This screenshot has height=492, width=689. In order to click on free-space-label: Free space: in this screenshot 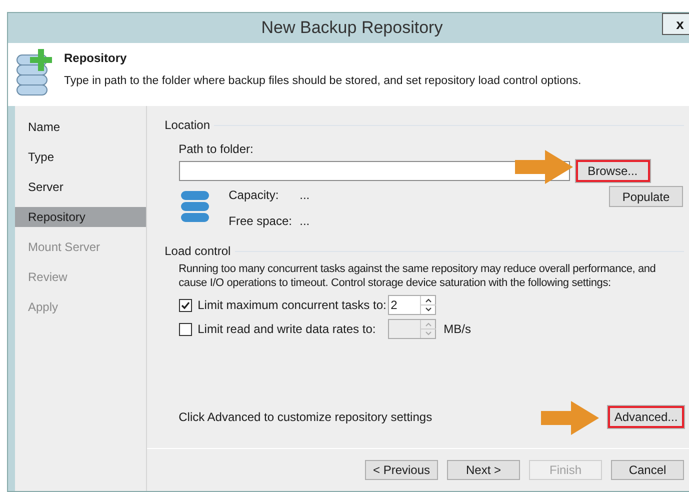, I will do `click(260, 221)`.